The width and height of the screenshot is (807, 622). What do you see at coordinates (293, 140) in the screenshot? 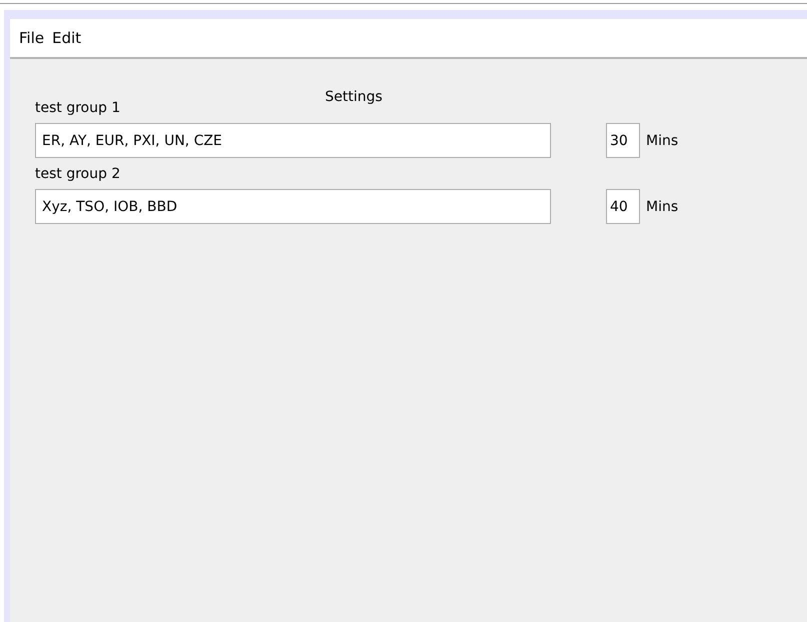
I see `input-field: ER, AY, EUR, PXI, UN, CZE` at bounding box center [293, 140].